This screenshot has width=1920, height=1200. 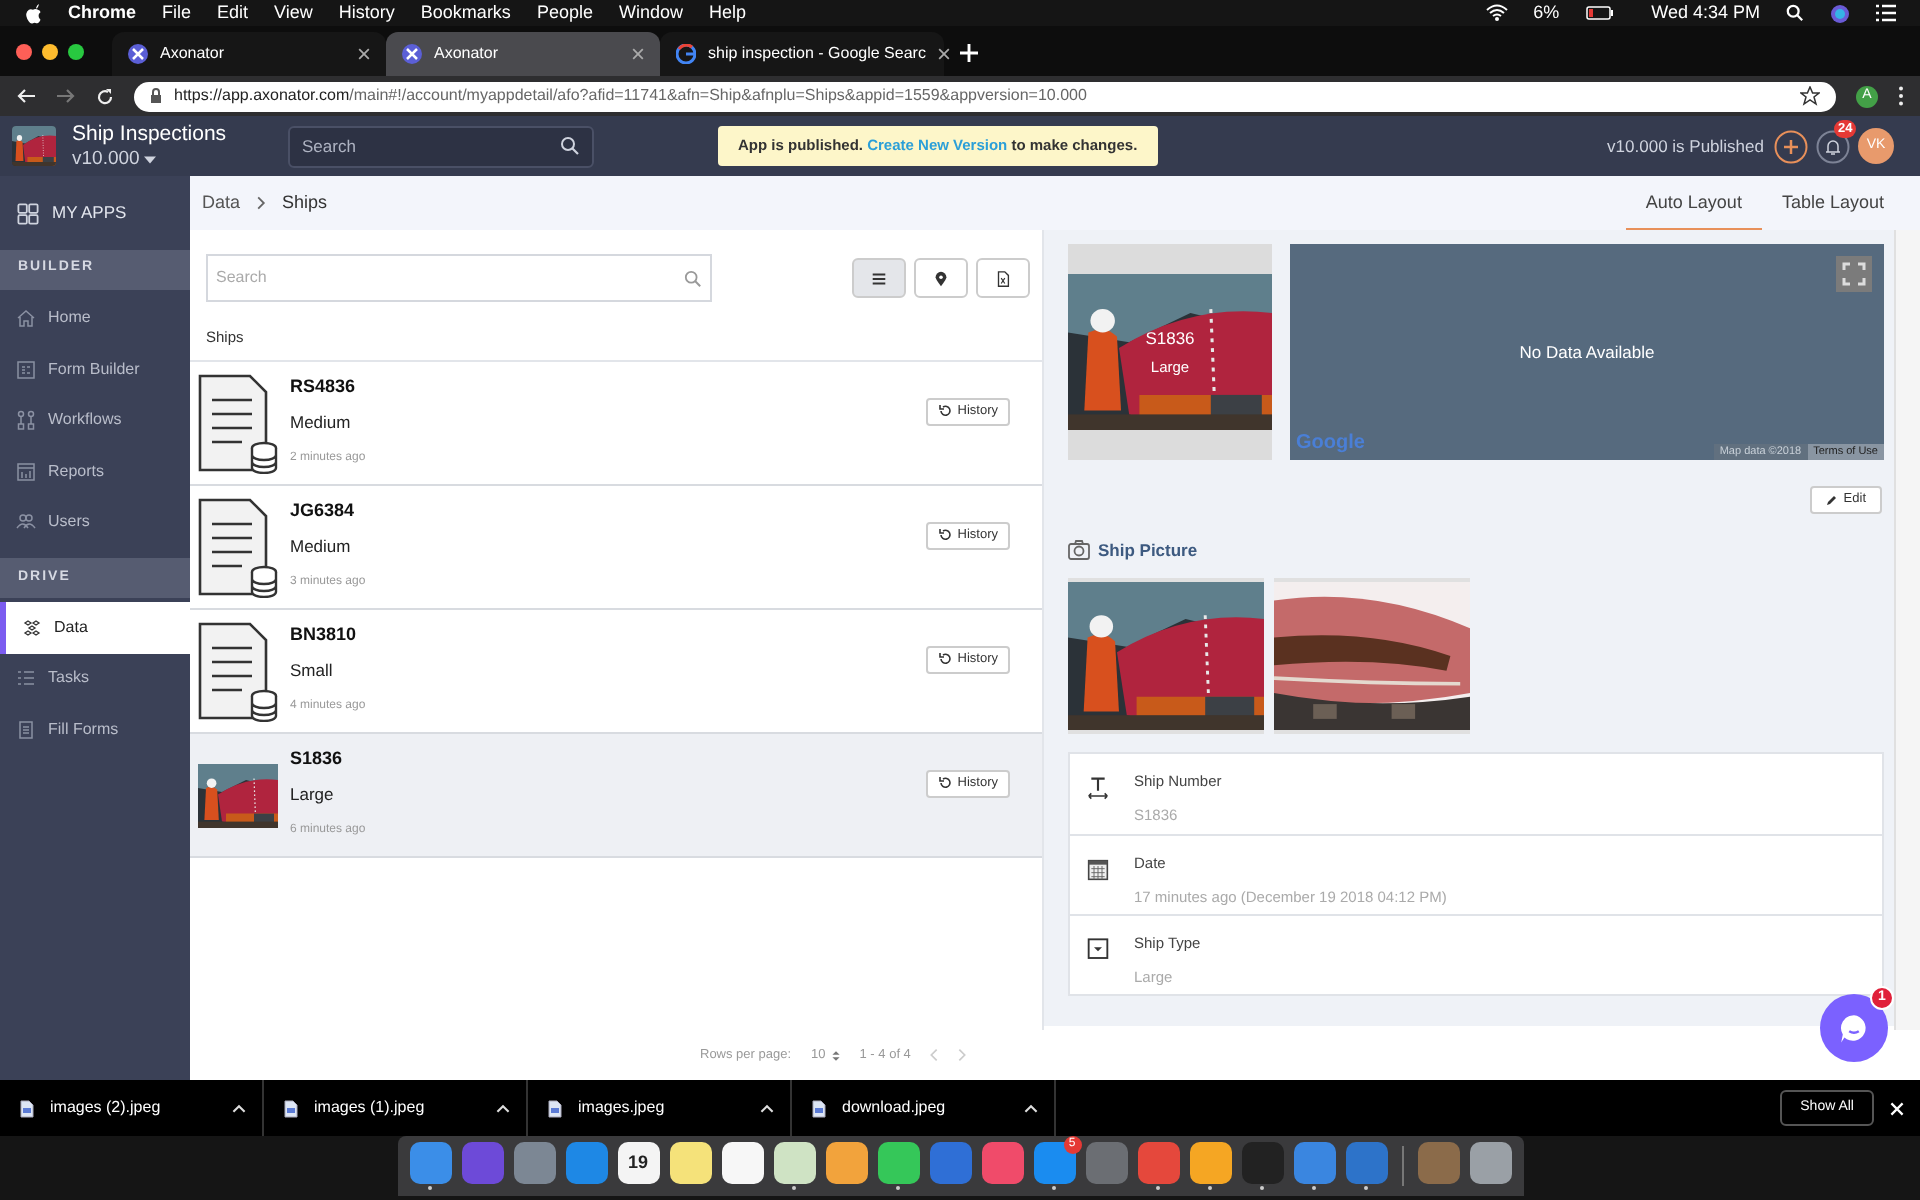 What do you see at coordinates (1496, 13) in the screenshot?
I see `wifi-icon` at bounding box center [1496, 13].